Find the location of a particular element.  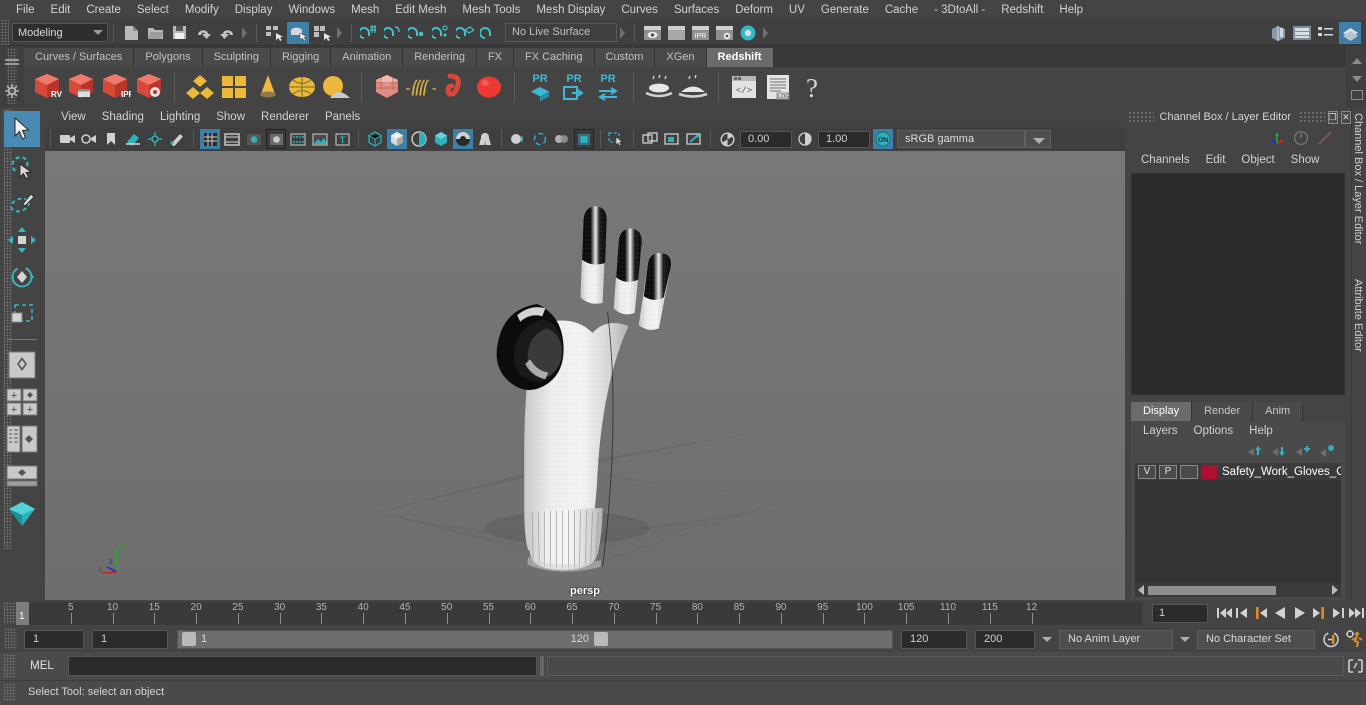

render-settings-button is located at coordinates (724, 33).